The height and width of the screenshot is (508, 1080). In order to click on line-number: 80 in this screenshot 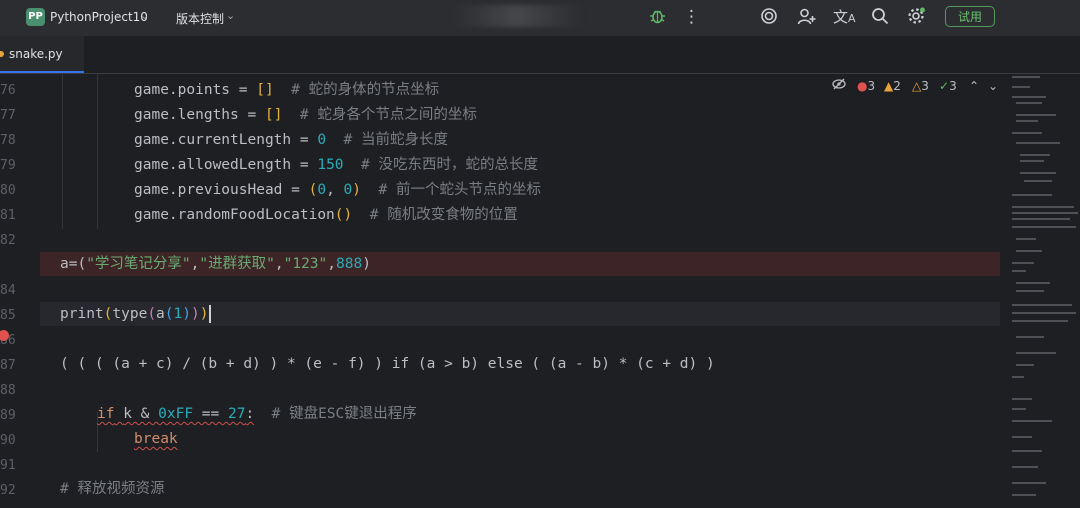, I will do `click(8, 190)`.